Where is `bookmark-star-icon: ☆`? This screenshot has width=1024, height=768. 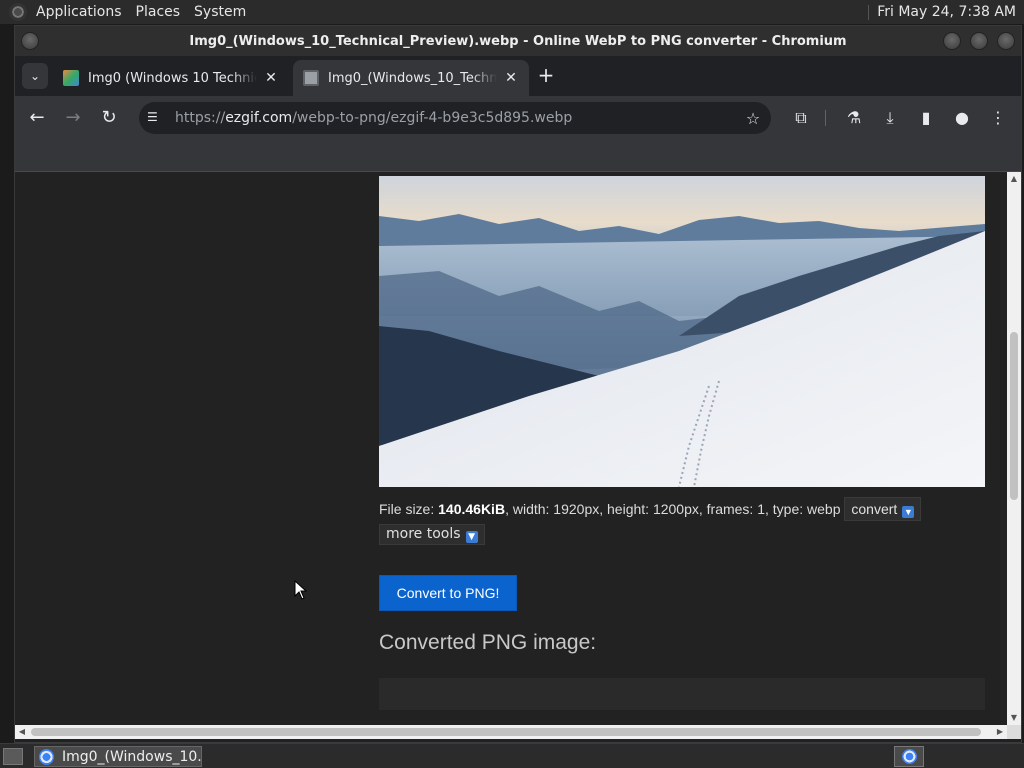 bookmark-star-icon: ☆ is located at coordinates (753, 118).